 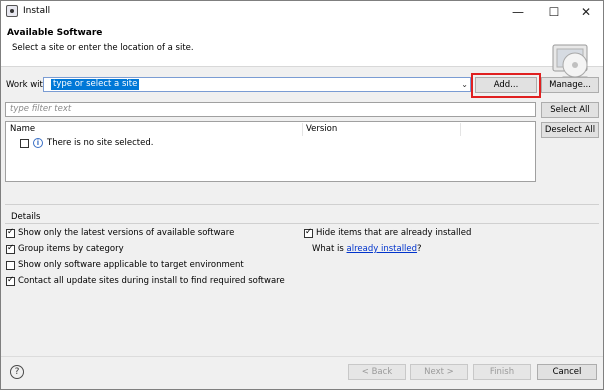 What do you see at coordinates (17, 372) in the screenshot?
I see `help-icon: ?` at bounding box center [17, 372].